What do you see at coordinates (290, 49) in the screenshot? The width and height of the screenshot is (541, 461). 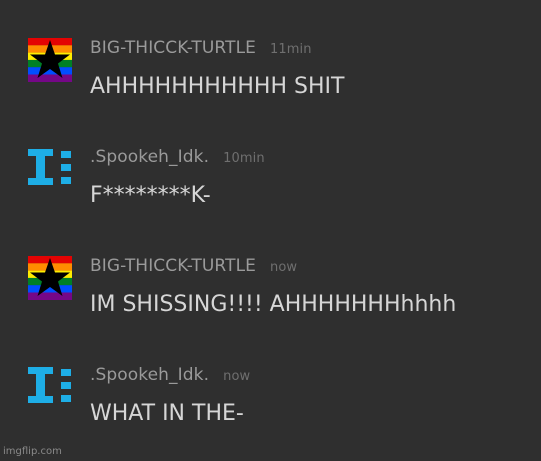 I see `timestamp: 11min` at bounding box center [290, 49].